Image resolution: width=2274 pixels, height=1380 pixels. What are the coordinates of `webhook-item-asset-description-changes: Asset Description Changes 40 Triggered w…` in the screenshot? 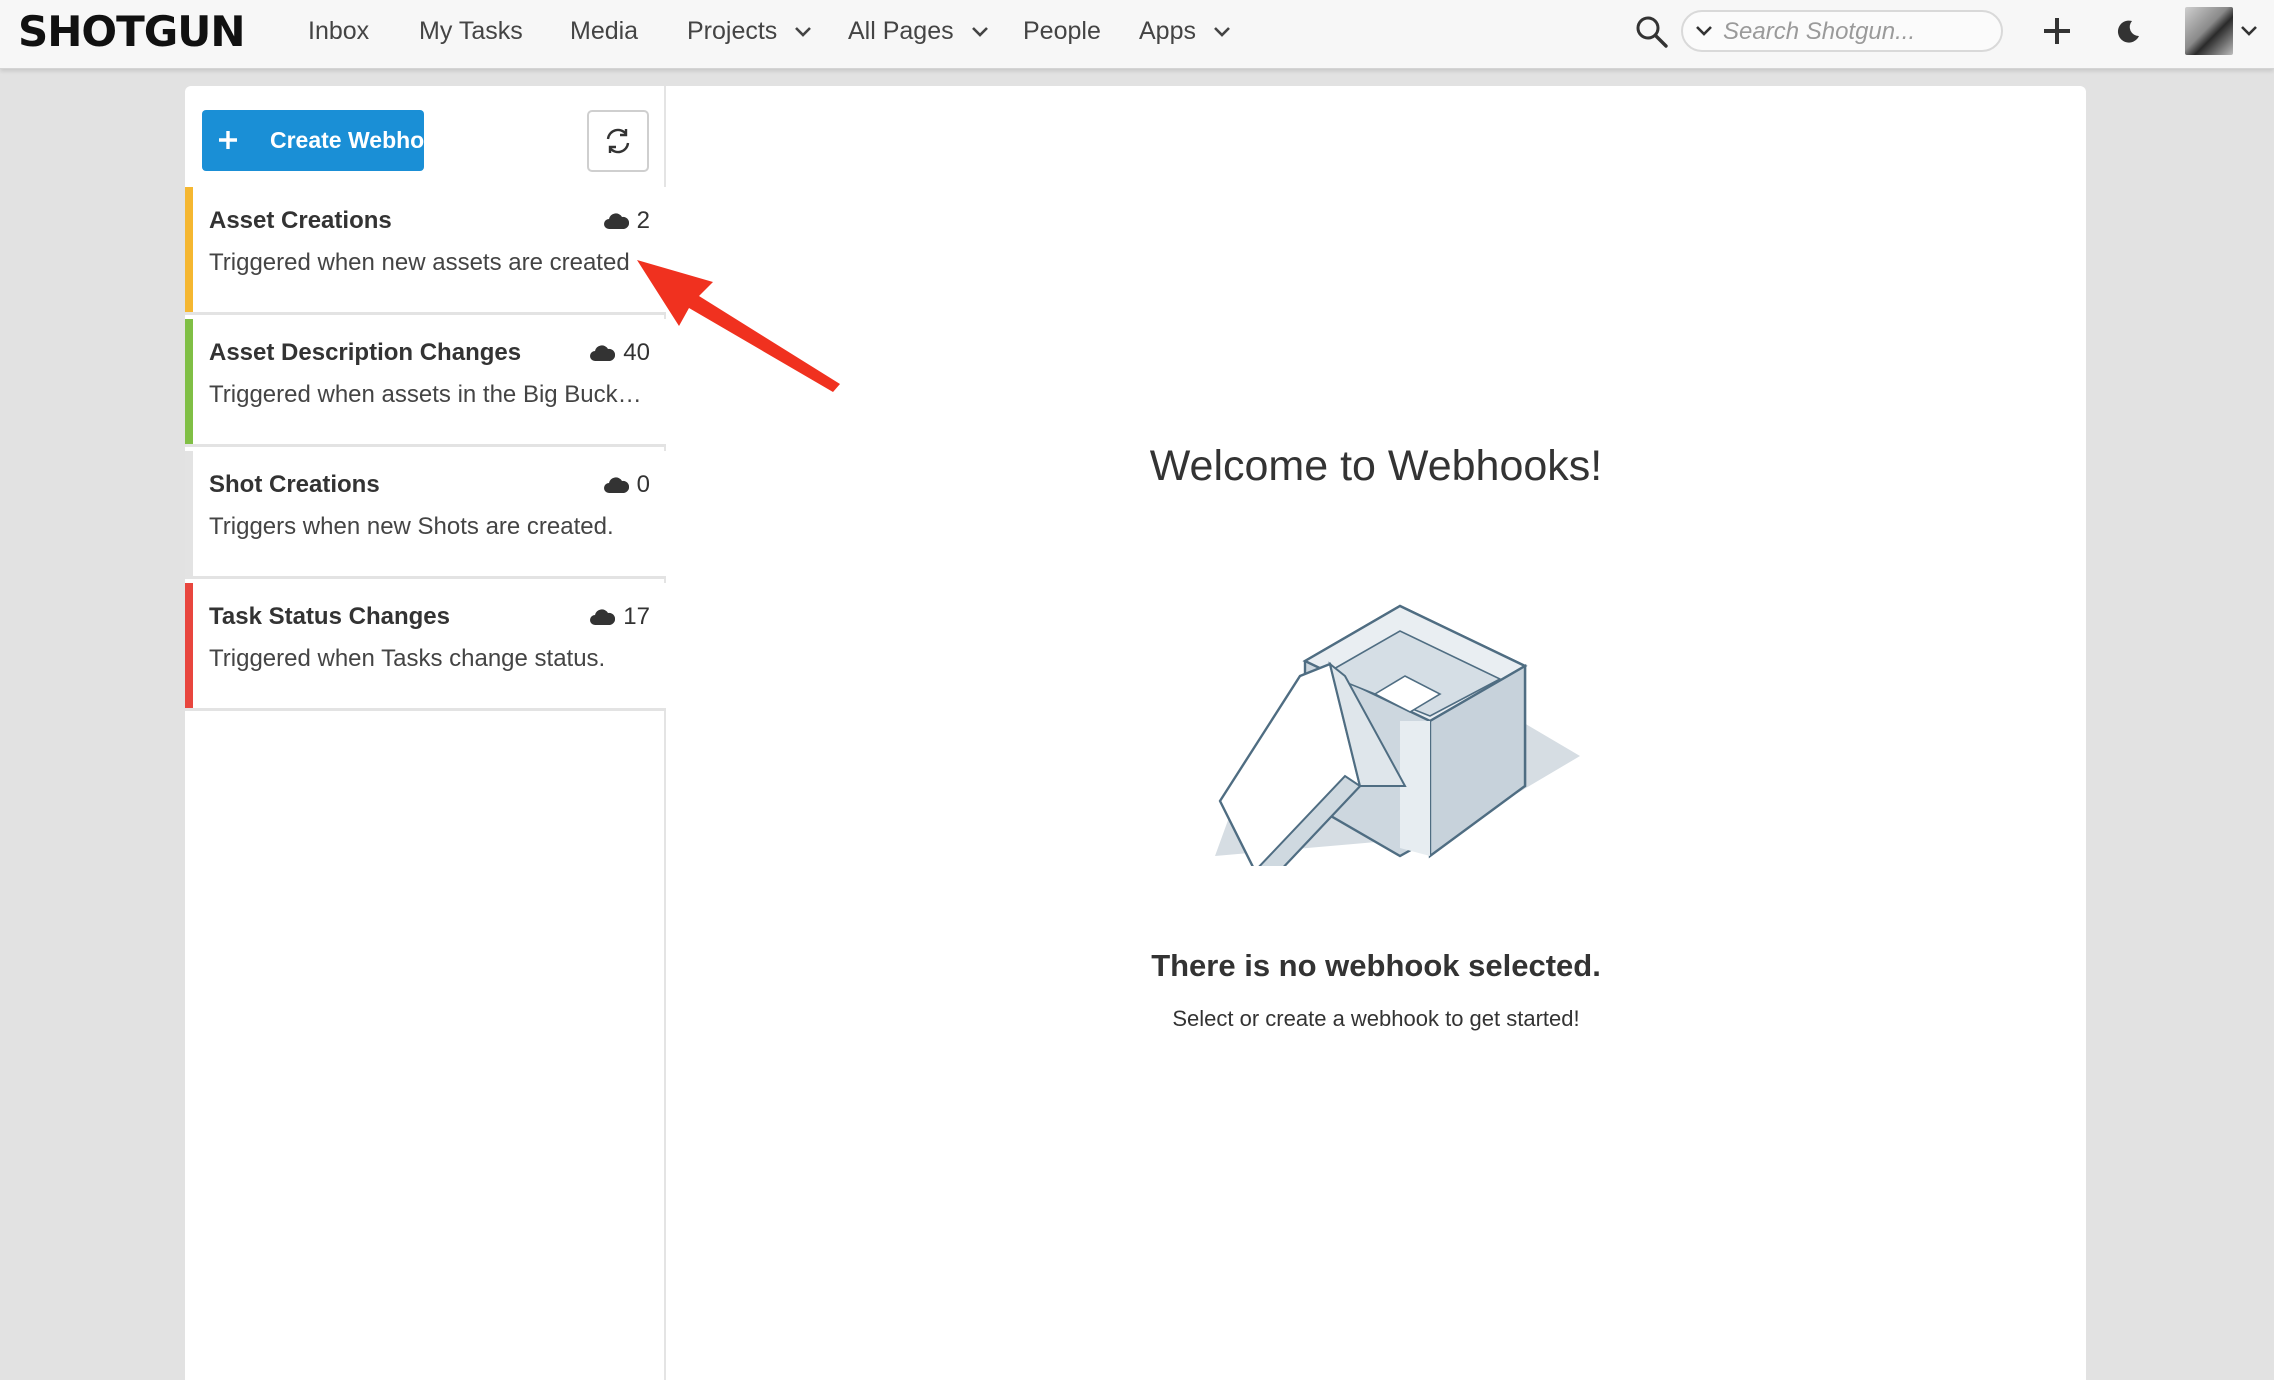 It's located at (425, 383).